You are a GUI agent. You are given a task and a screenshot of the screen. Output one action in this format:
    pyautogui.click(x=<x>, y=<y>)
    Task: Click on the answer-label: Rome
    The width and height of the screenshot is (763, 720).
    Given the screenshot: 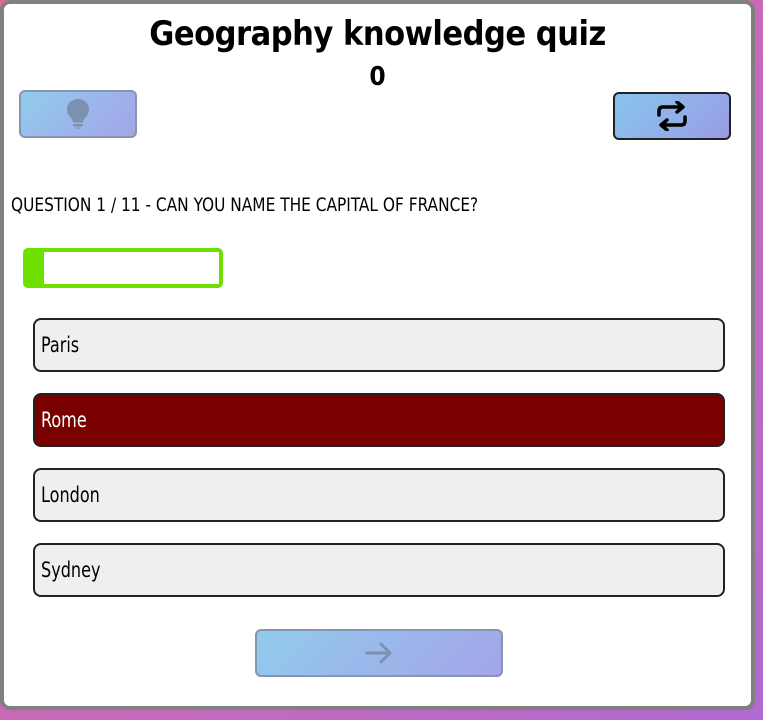 What is the action you would take?
    pyautogui.click(x=64, y=420)
    